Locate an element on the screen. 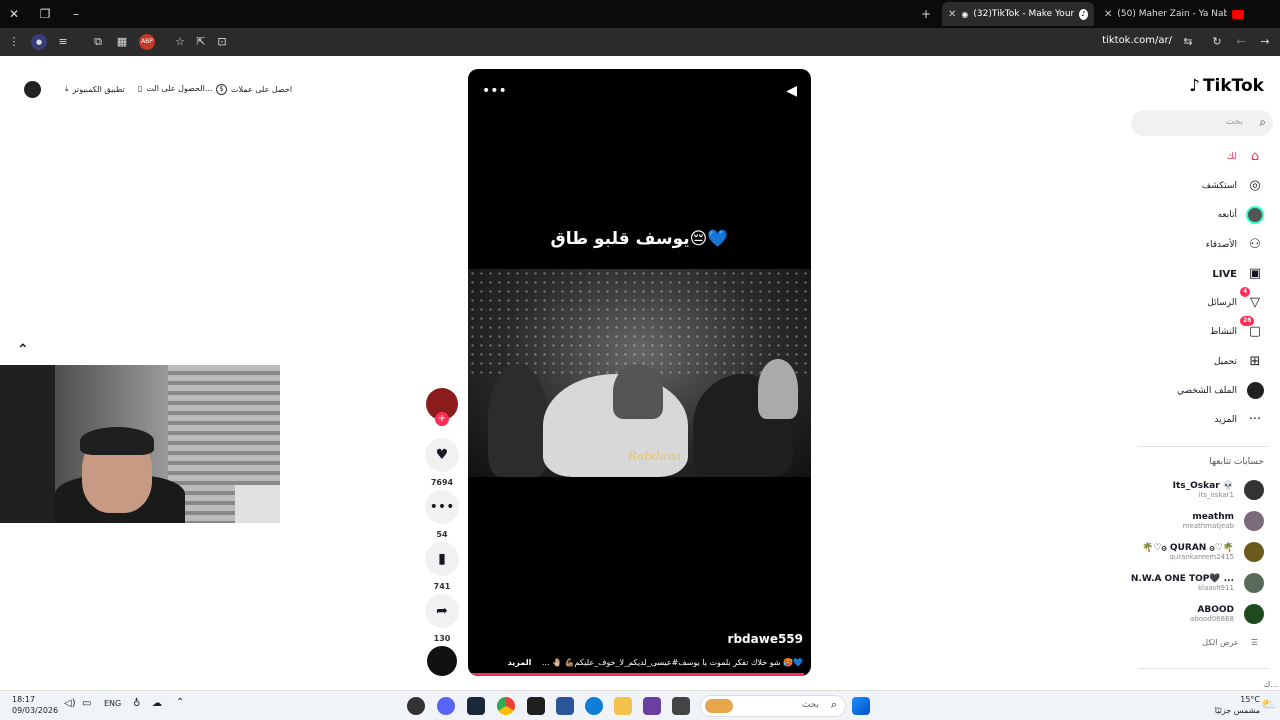 The image size is (1280, 720). minimize-window-icon: – is located at coordinates (76, 14).